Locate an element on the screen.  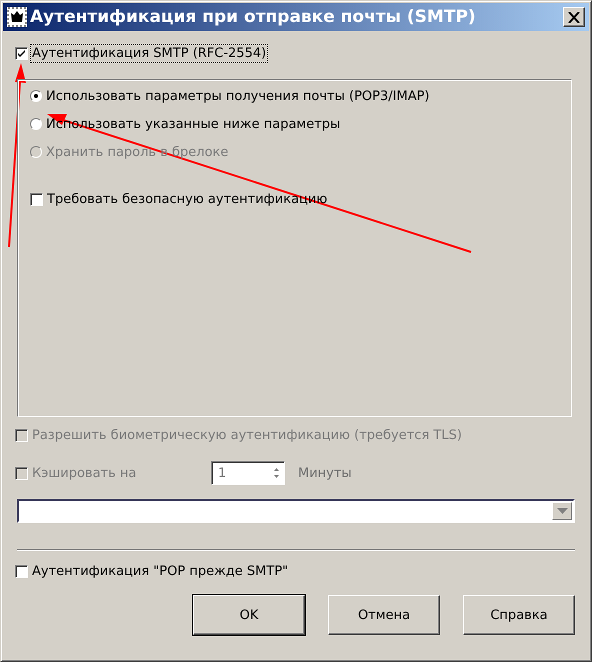
checkbox-label: Аутентификация SMTP (RFC-2554) is located at coordinates (149, 53).